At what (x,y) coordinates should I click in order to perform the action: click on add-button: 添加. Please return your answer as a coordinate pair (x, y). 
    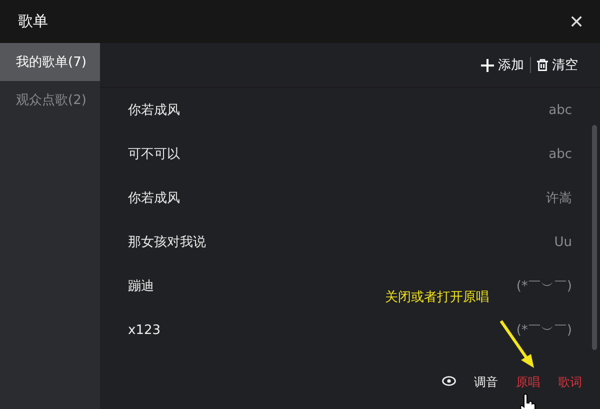
    Looking at the image, I should click on (502, 65).